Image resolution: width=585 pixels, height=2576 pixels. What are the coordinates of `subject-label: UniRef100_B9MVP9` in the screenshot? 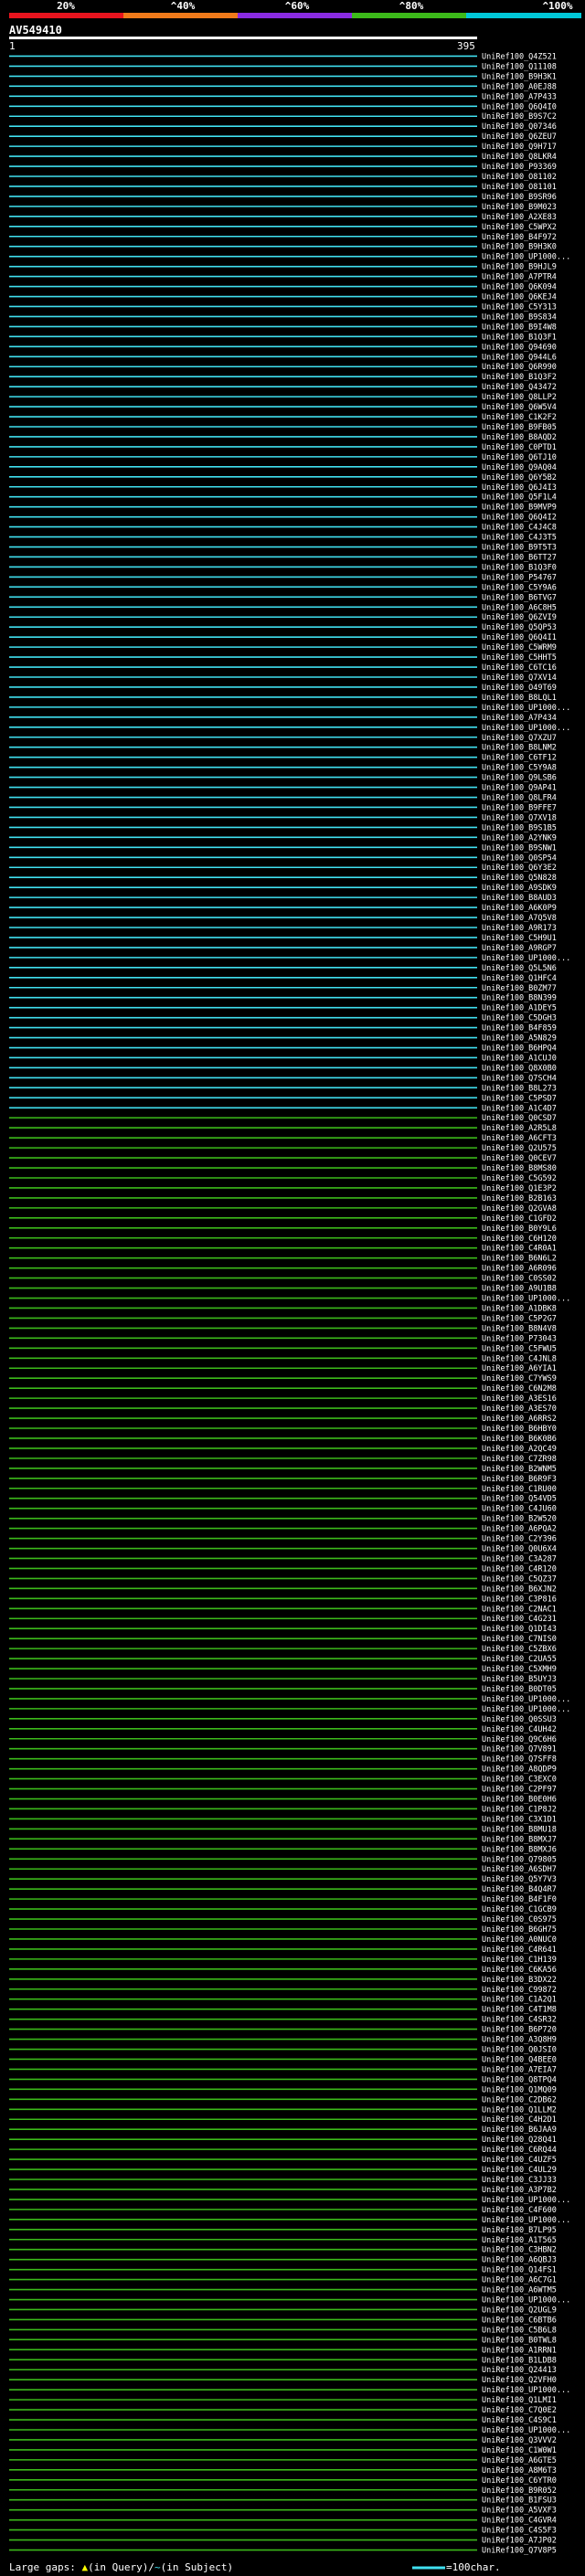 It's located at (519, 508).